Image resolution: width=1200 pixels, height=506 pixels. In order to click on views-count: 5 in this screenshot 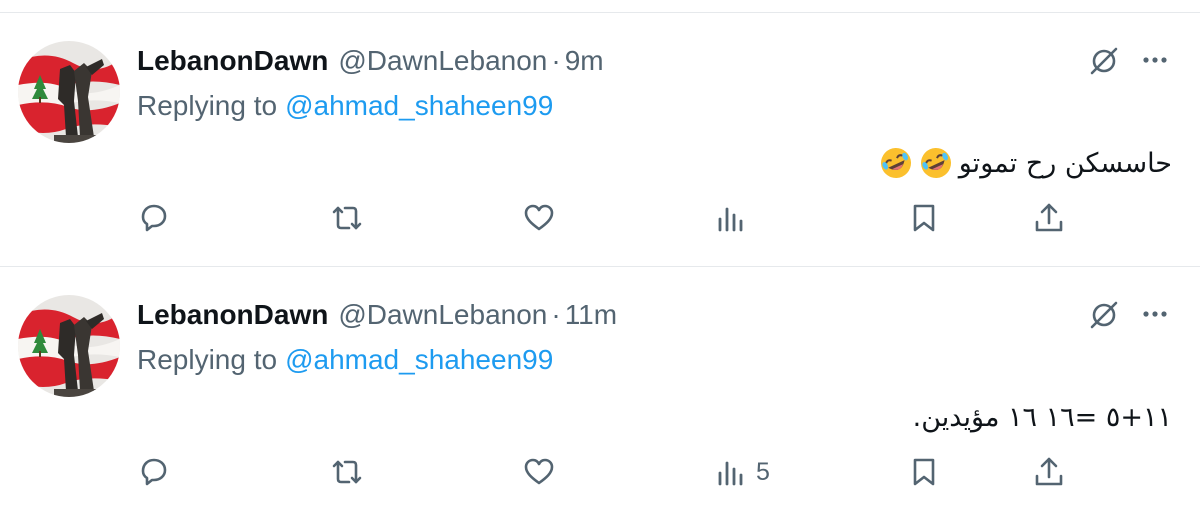, I will do `click(763, 471)`.